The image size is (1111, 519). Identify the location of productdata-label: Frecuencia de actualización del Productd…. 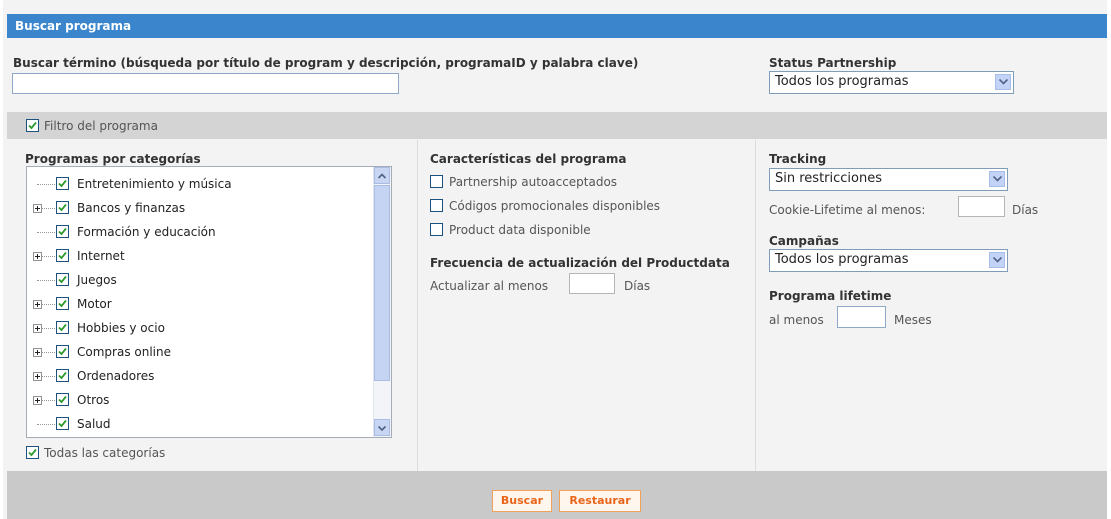
(580, 263).